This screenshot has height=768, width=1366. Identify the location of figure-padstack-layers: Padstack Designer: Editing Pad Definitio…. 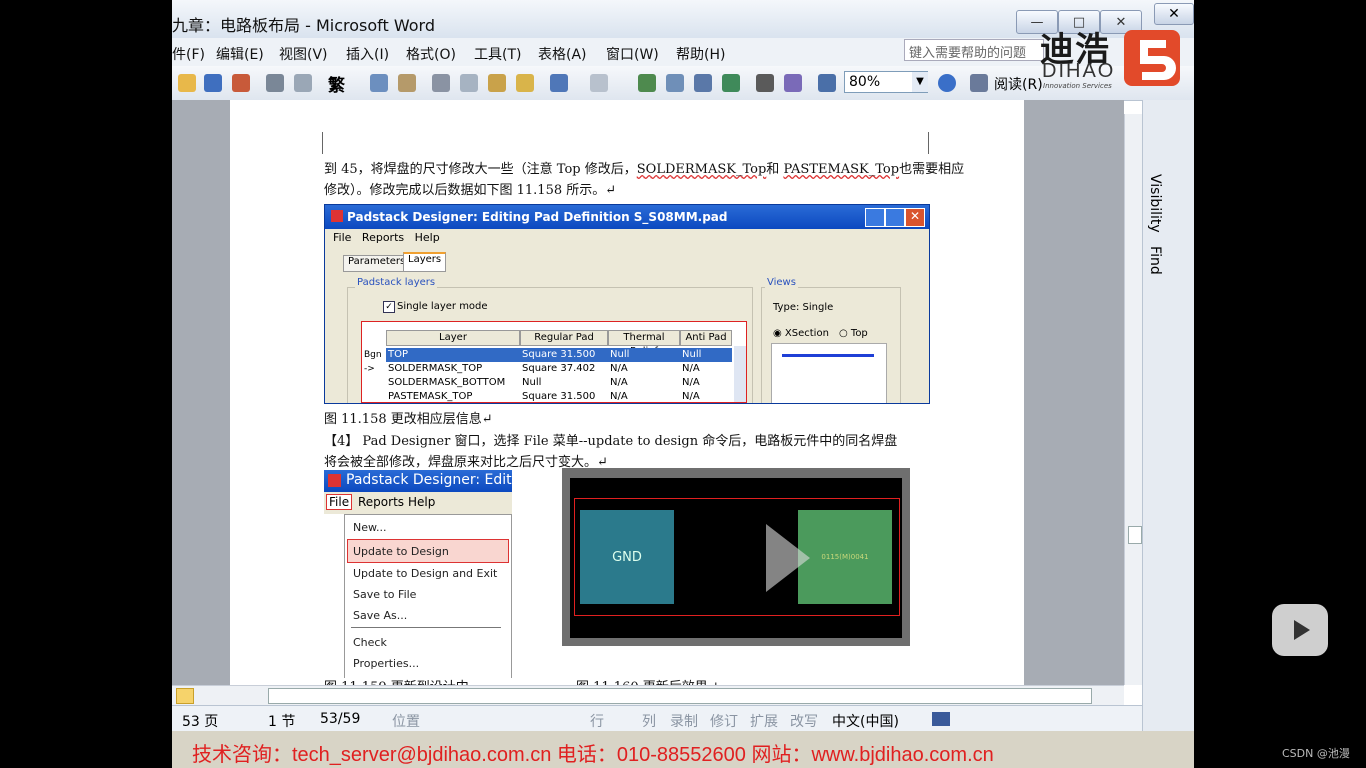
(627, 304).